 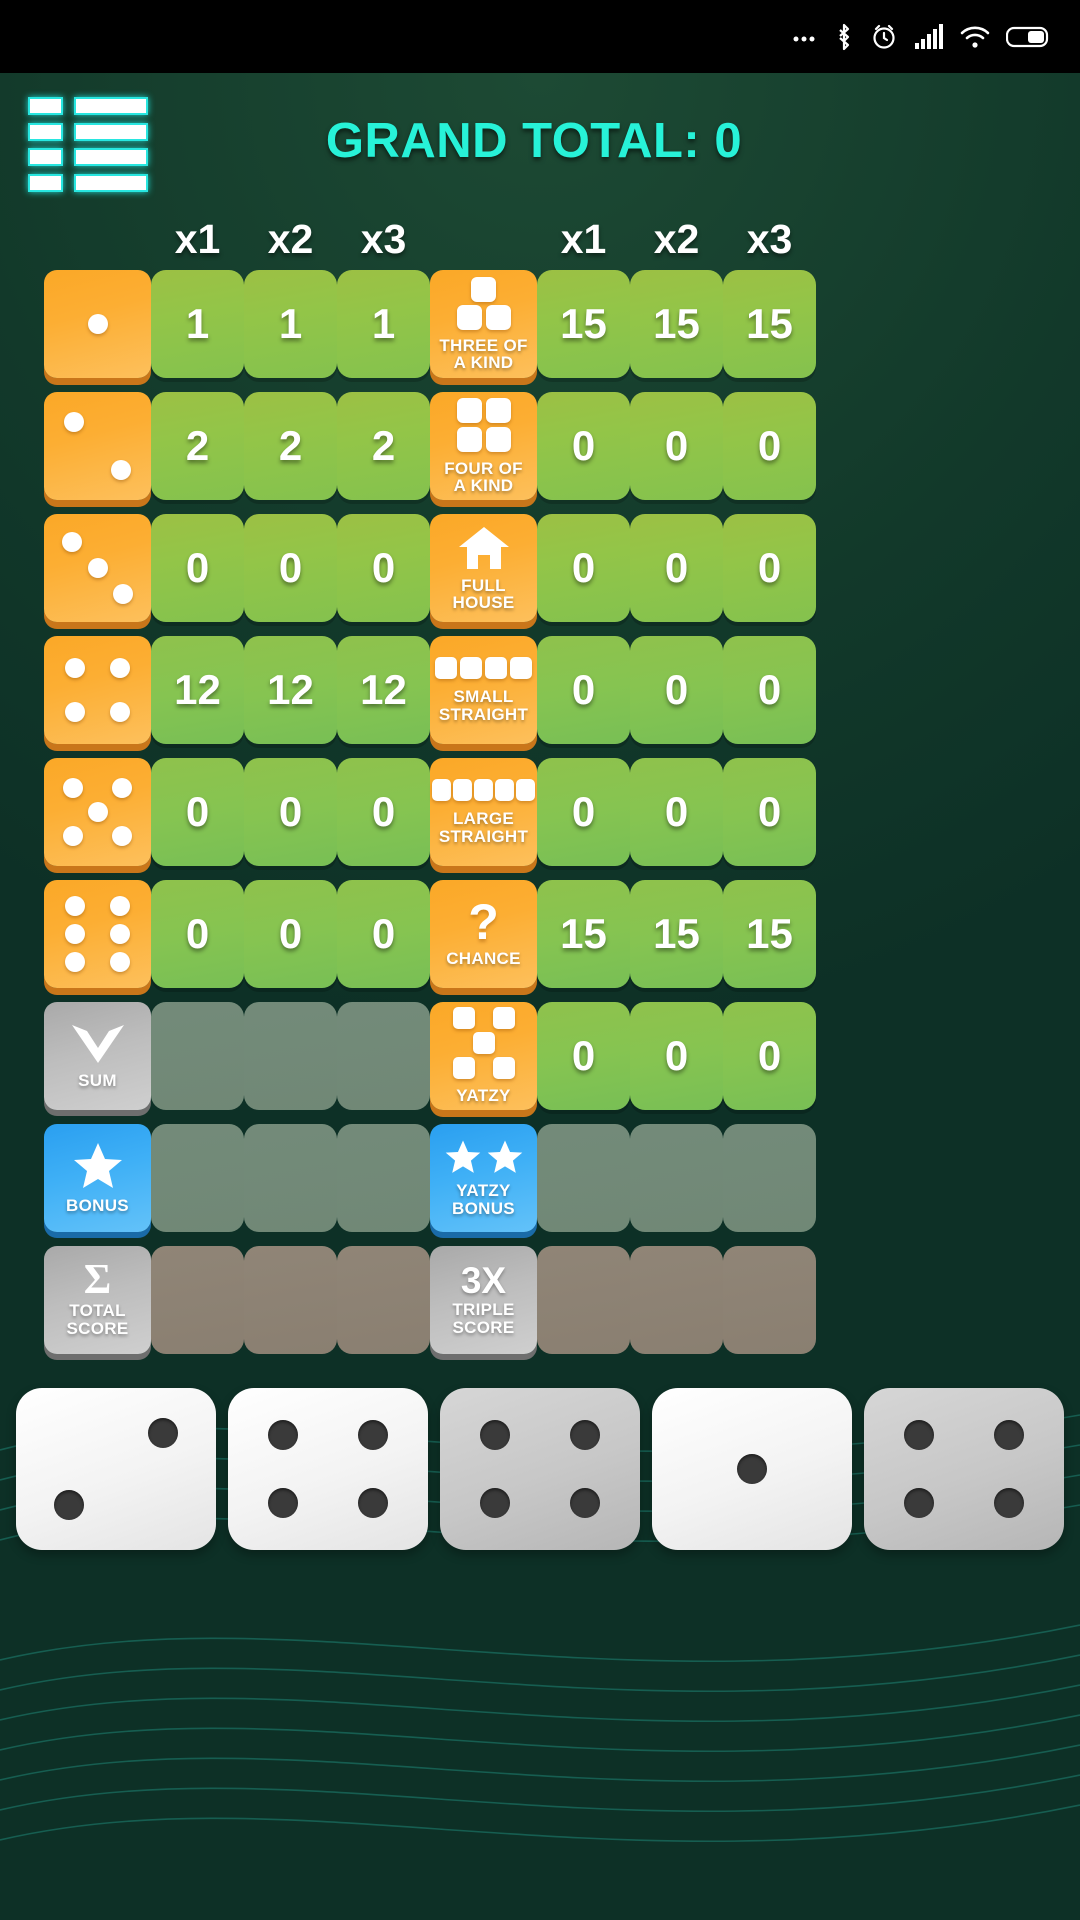 What do you see at coordinates (483, 958) in the screenshot?
I see `category-label: CHANCE` at bounding box center [483, 958].